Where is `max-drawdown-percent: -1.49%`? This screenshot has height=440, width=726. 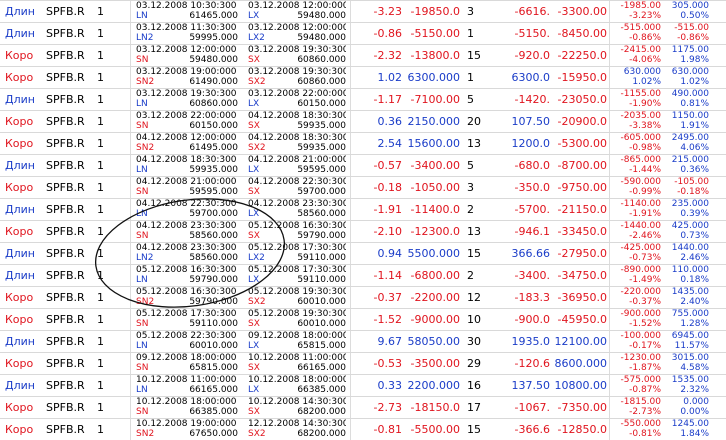
max-drawdown-percent: -1.49% is located at coordinates (645, 280).